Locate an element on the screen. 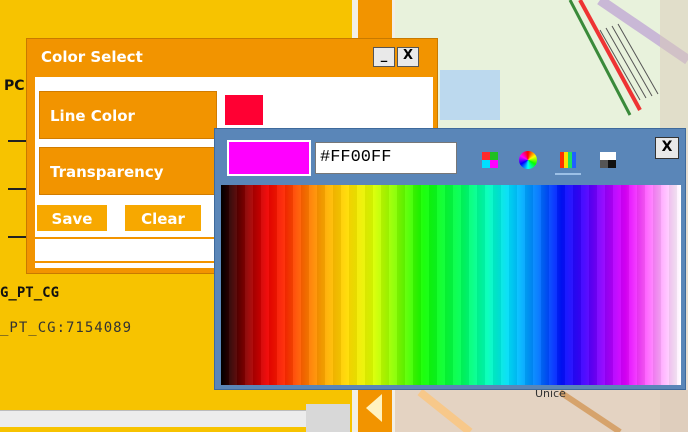 This screenshot has height=432, width=688. save-button: Save is located at coordinates (72, 218).